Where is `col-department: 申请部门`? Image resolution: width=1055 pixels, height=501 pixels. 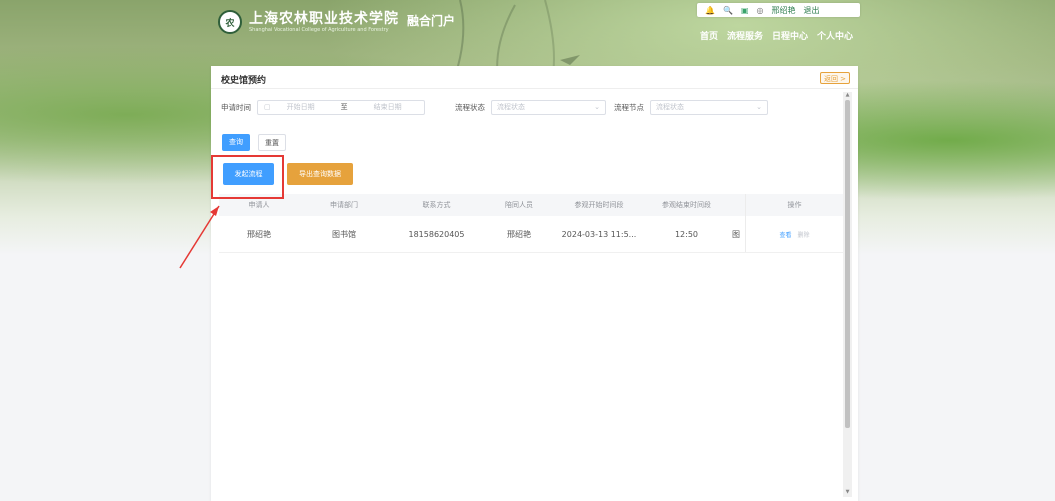
col-department: 申请部门 is located at coordinates (344, 205).